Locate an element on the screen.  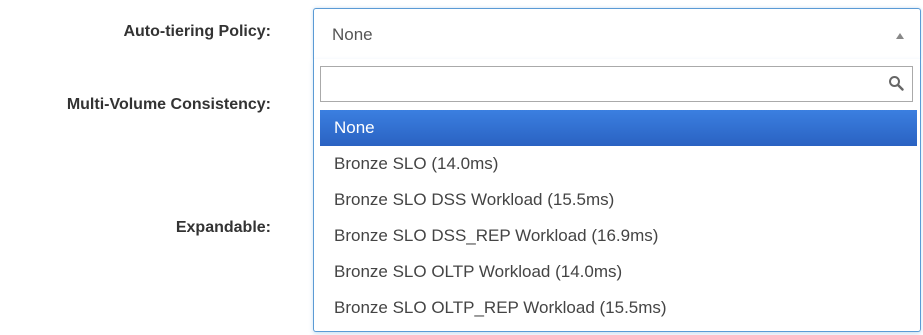
expandable-label: Expandable: is located at coordinates (223, 227).